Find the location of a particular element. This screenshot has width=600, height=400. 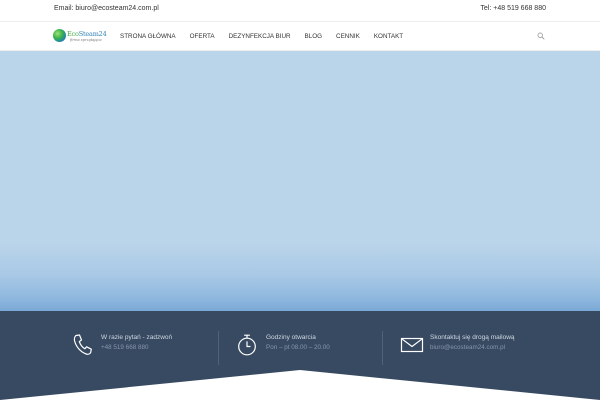

nav-item-home: Strona główna is located at coordinates (148, 36).